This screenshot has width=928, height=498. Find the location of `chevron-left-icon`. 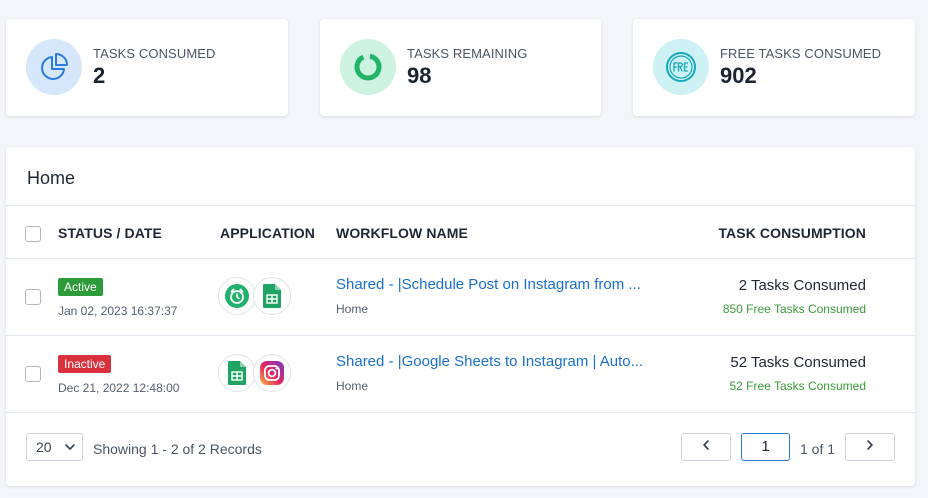

chevron-left-icon is located at coordinates (706, 447).